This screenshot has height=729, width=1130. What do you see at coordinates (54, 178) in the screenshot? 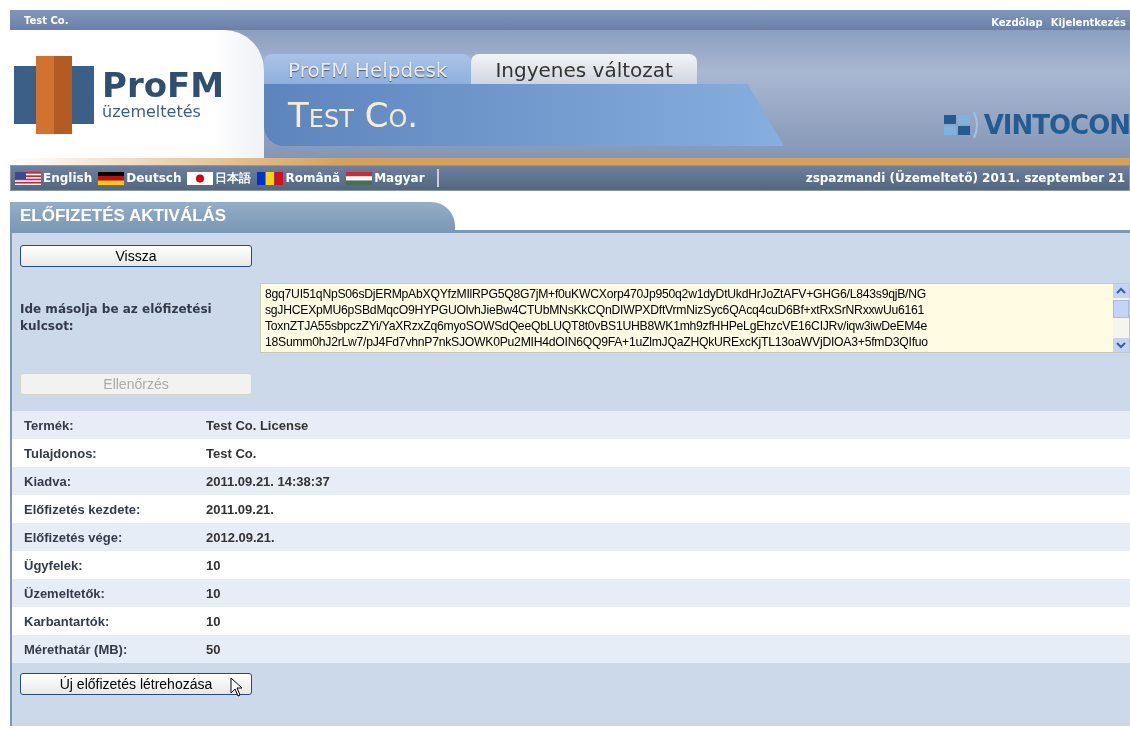
I see `language-link: English` at bounding box center [54, 178].